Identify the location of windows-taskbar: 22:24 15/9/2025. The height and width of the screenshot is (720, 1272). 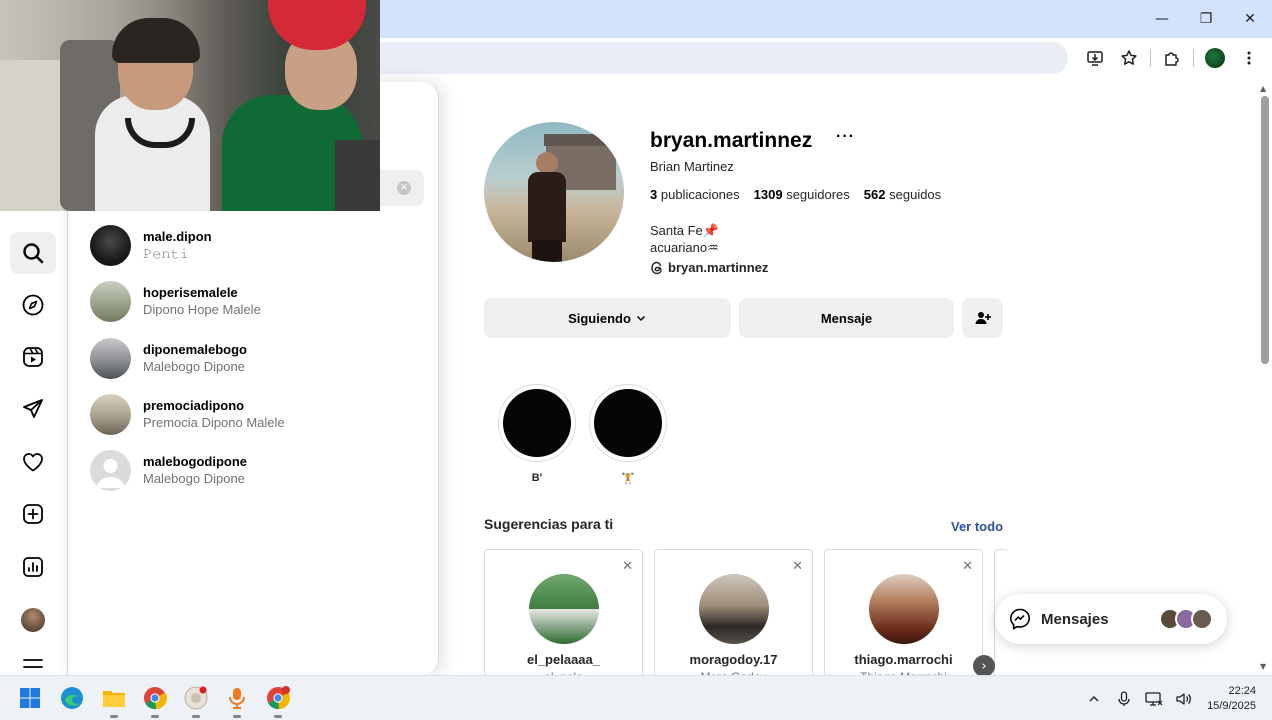
(636, 697).